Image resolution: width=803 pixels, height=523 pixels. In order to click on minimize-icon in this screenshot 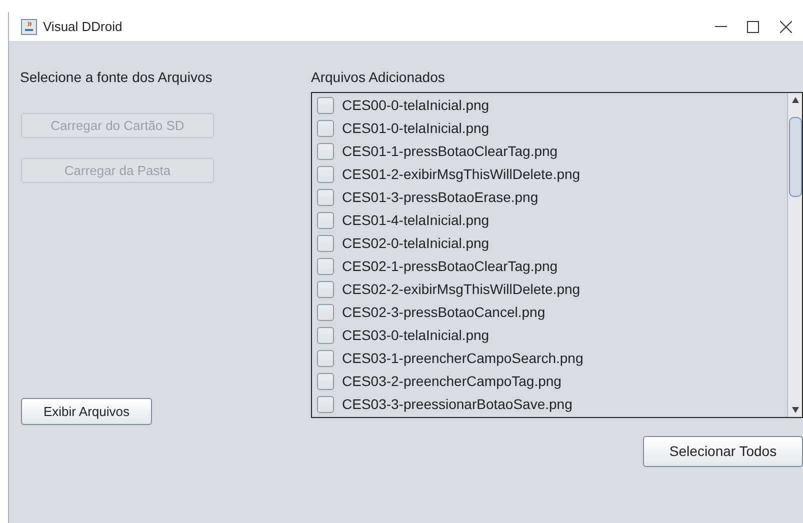, I will do `click(721, 27)`.